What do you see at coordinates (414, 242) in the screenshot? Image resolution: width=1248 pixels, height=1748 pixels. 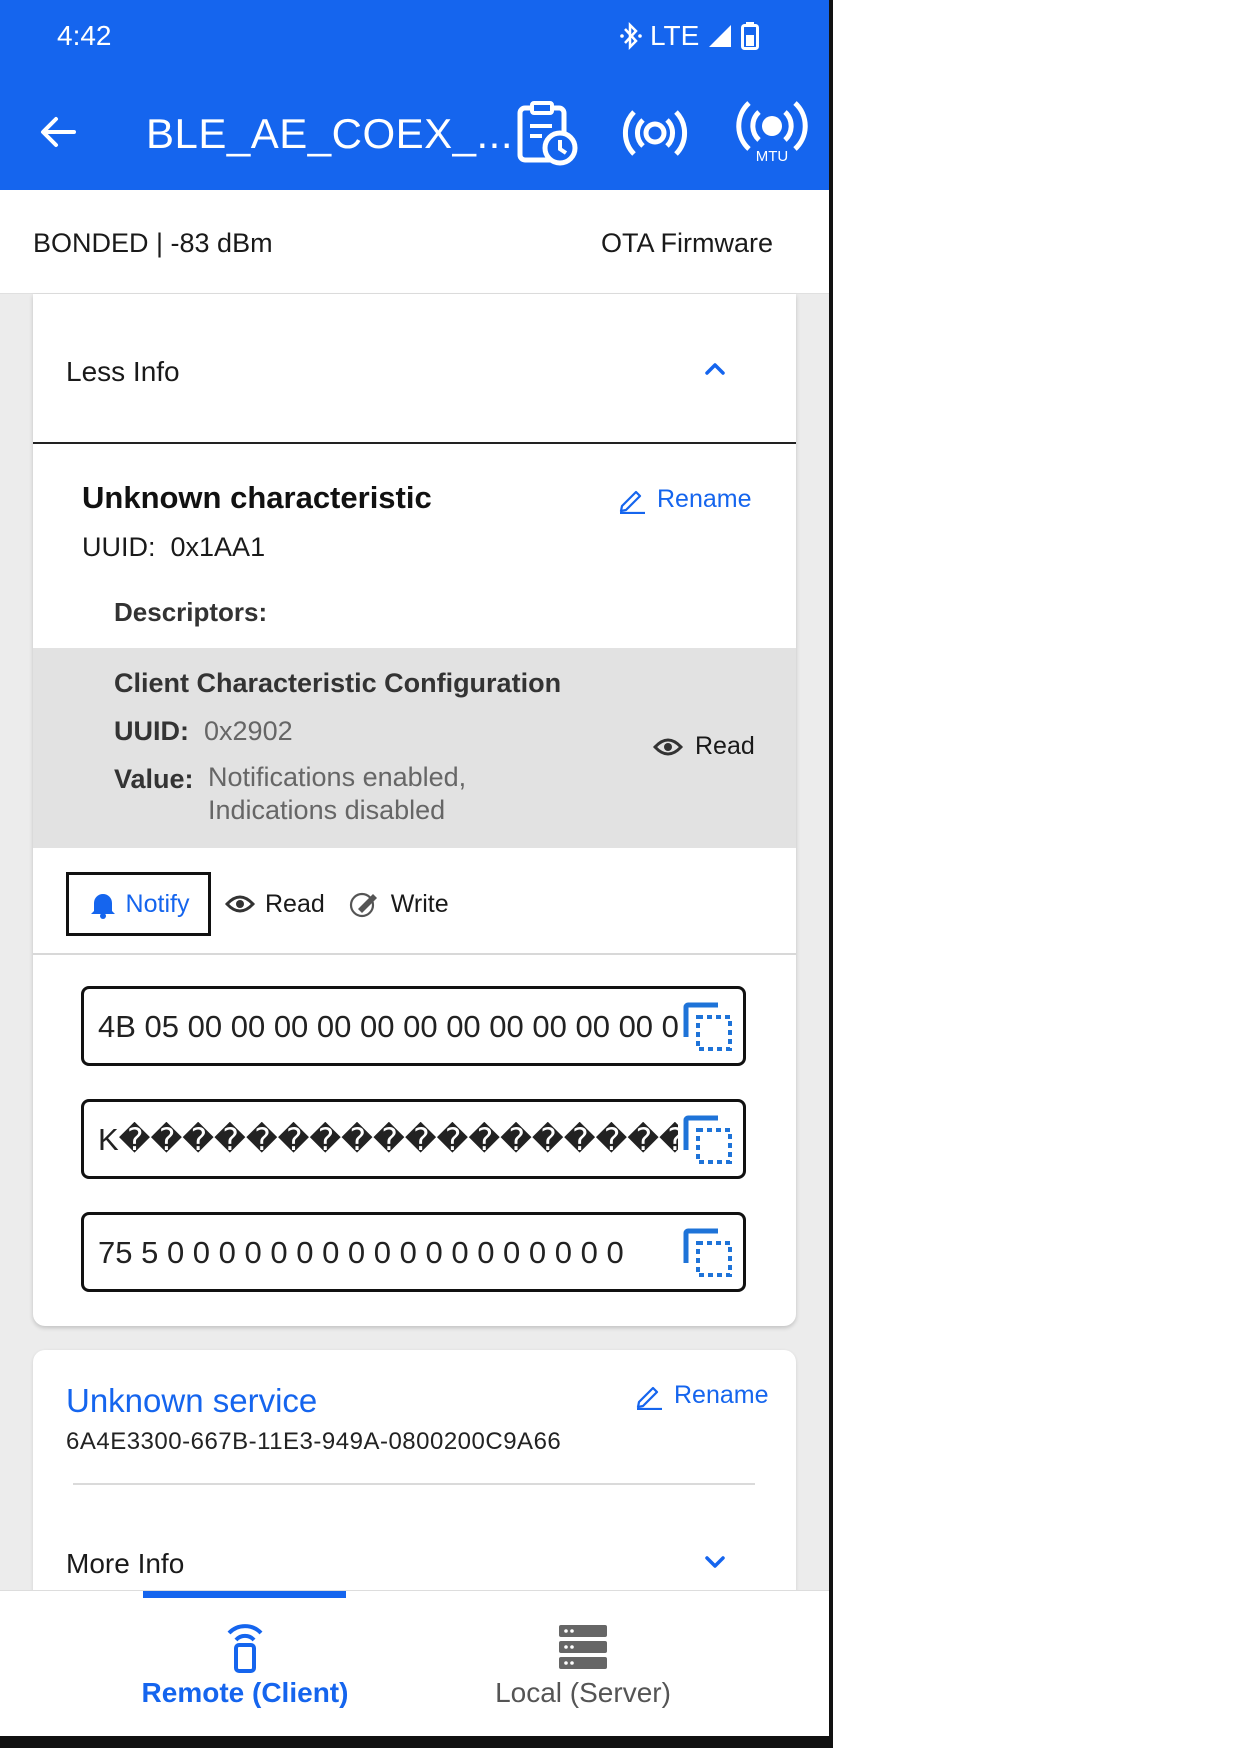 I see `connection-status-bar: BONDED | -83 dBm OTA Firmware` at bounding box center [414, 242].